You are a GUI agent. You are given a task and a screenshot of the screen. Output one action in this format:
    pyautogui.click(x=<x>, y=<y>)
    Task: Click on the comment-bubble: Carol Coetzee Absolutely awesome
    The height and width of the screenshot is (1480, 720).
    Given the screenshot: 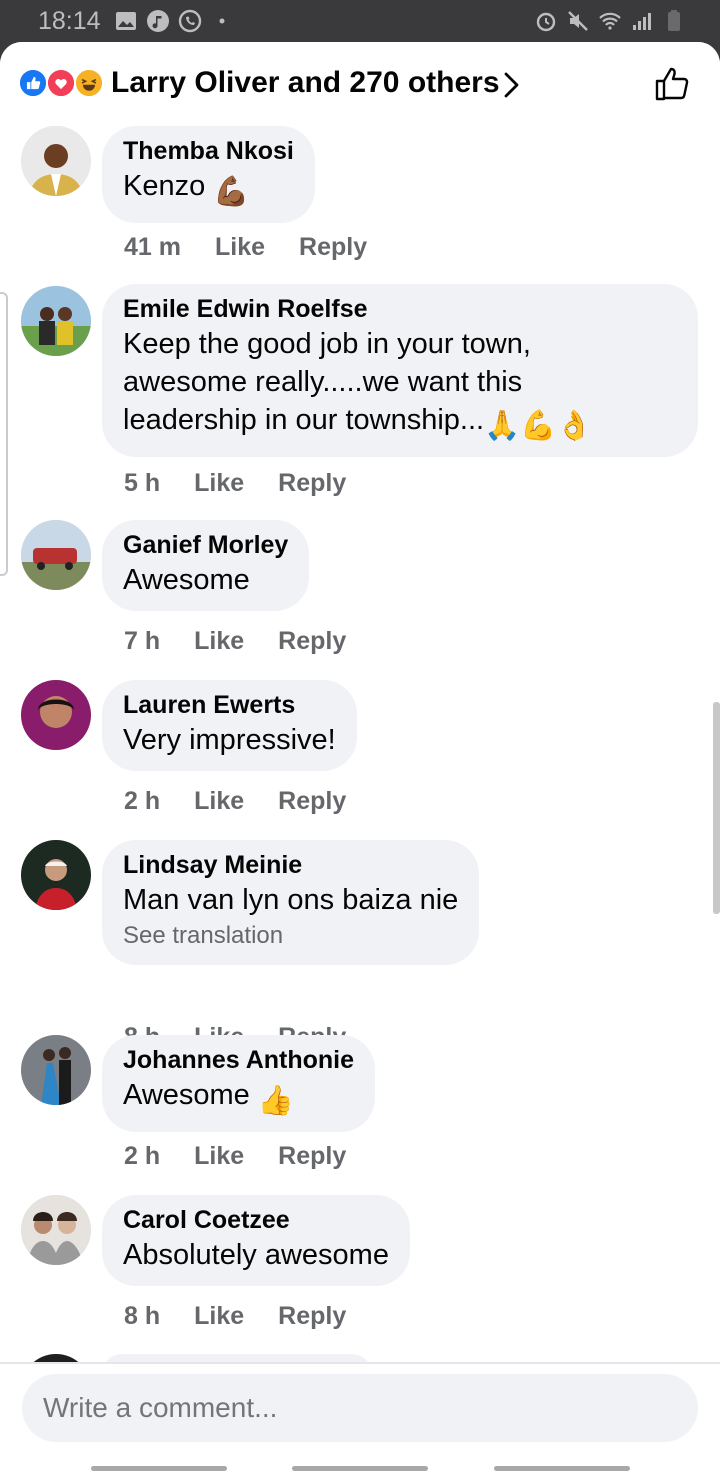 What is the action you would take?
    pyautogui.click(x=256, y=1240)
    